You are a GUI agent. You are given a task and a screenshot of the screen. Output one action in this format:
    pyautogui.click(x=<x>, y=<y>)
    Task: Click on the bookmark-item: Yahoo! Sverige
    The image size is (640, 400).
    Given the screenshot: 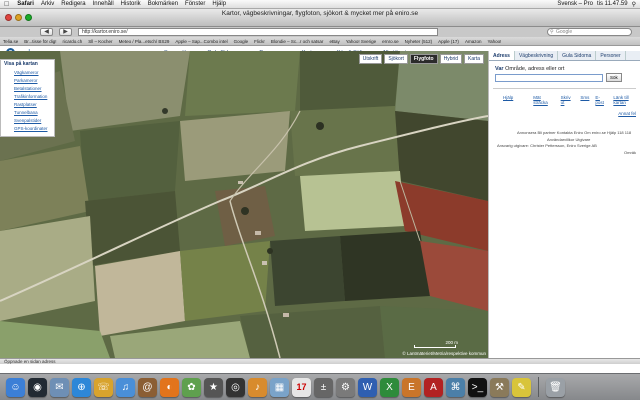 What is the action you would take?
    pyautogui.click(x=361, y=41)
    